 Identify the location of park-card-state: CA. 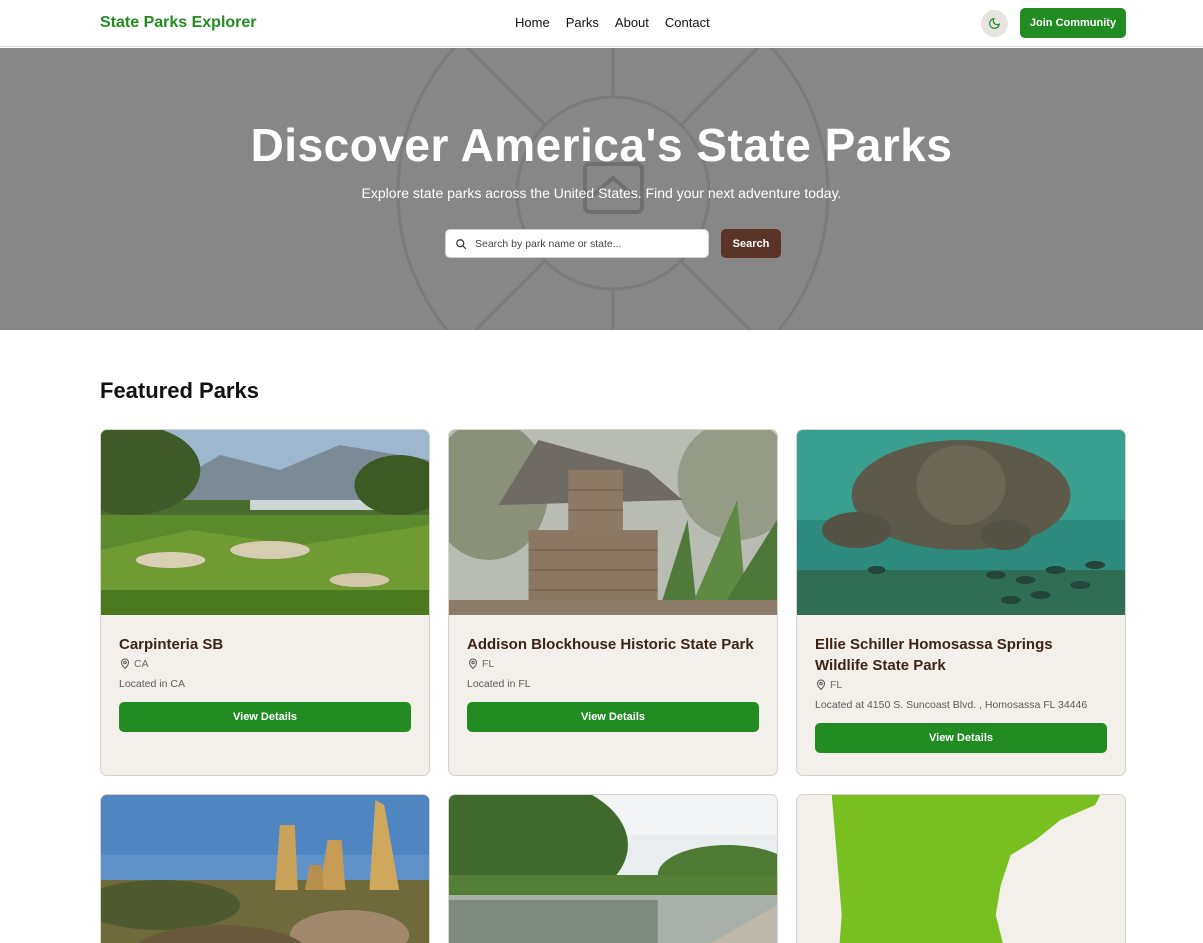
(141, 664).